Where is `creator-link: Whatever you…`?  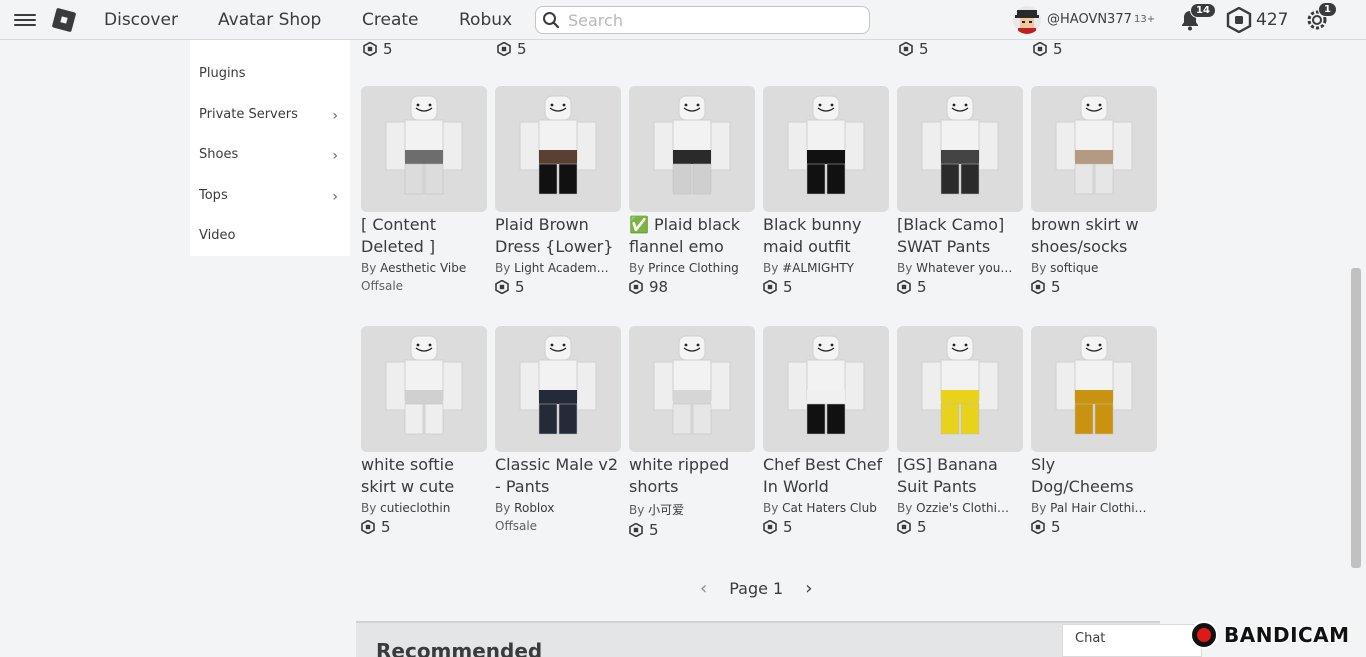
creator-link: Whatever you… is located at coordinates (964, 268).